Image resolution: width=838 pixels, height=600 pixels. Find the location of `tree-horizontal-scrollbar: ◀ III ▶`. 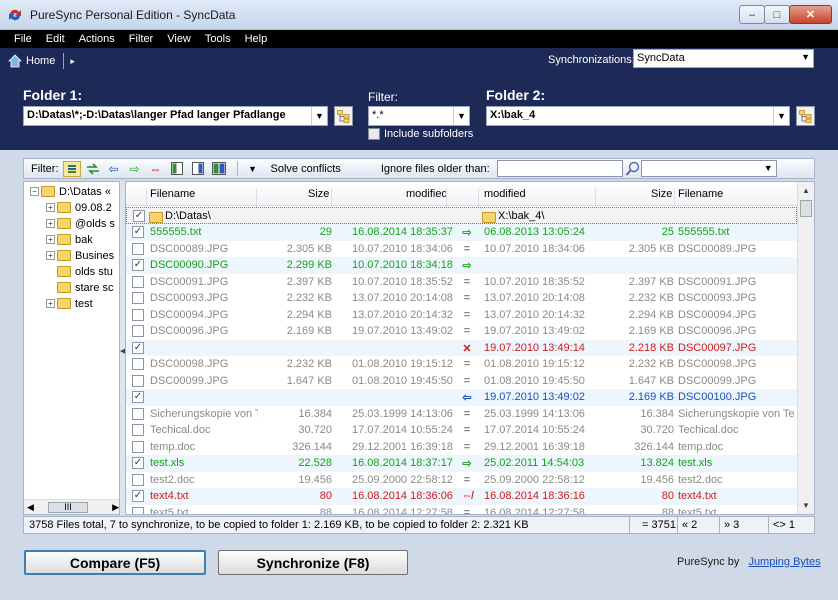

tree-horizontal-scrollbar: ◀ III ▶ is located at coordinates (71, 506).